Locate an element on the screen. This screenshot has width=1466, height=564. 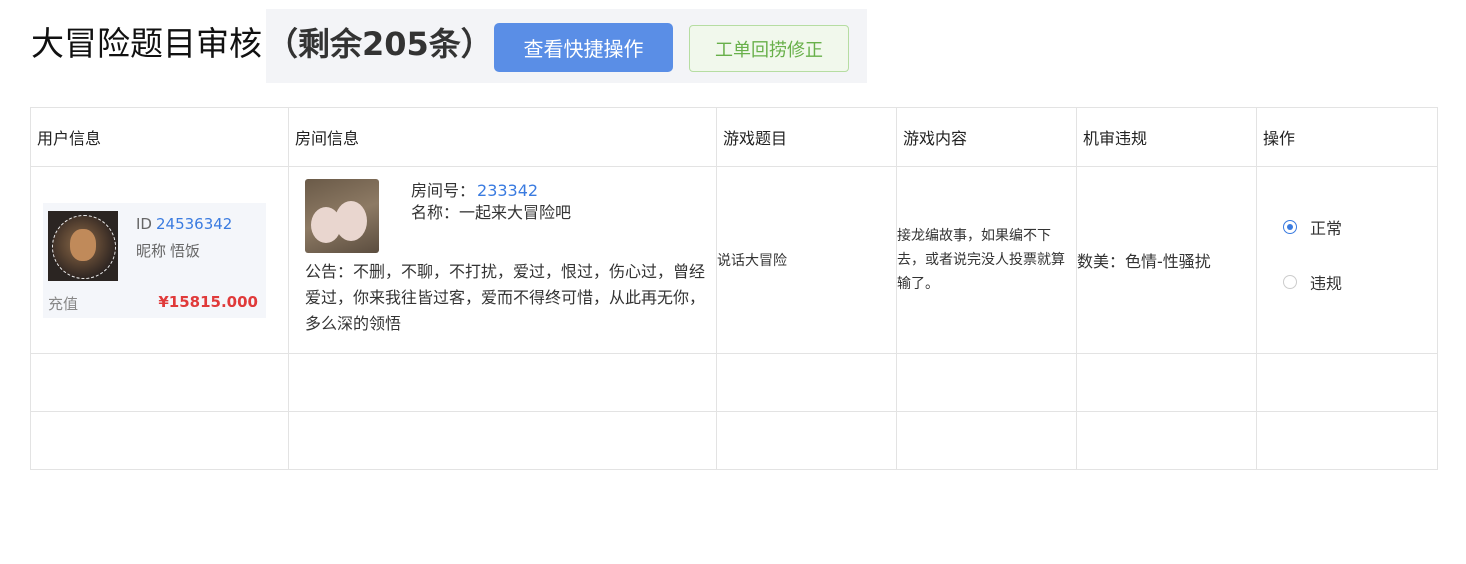
room-number-link: 233342 is located at coordinates (507, 190).